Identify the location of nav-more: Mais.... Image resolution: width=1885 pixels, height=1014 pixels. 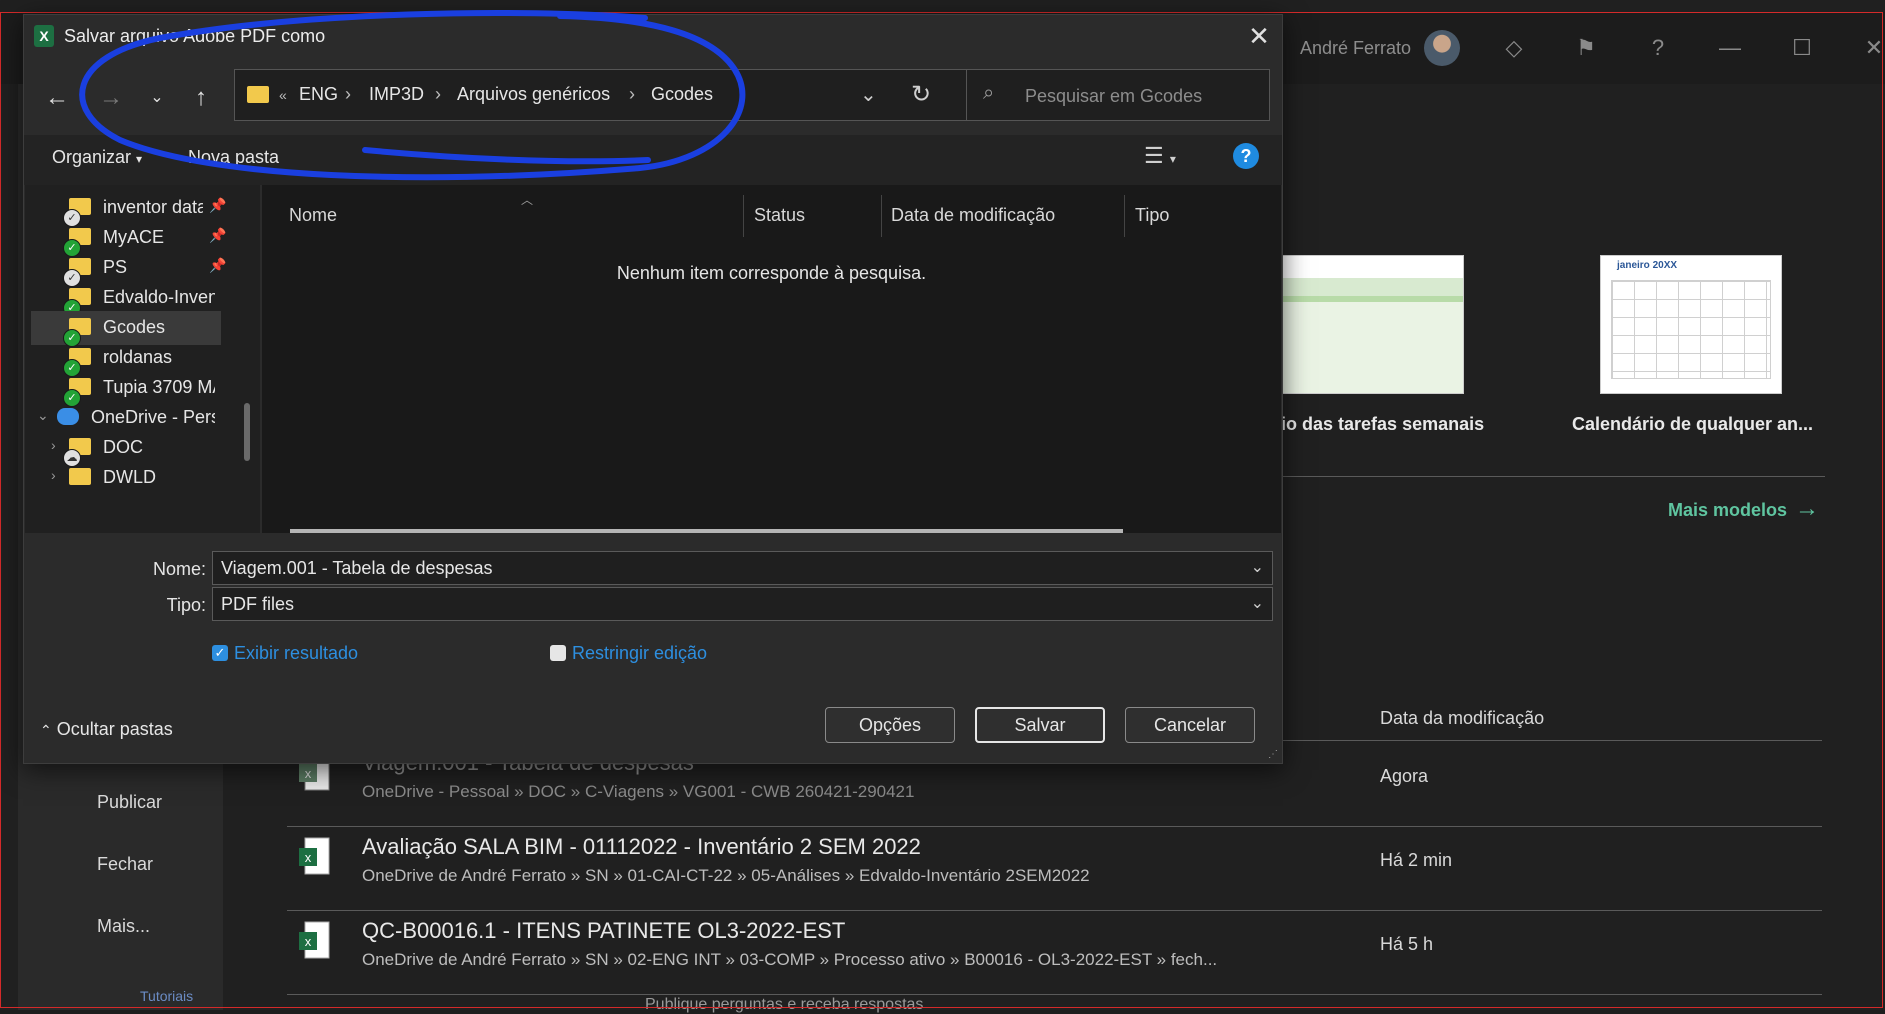
(123, 926).